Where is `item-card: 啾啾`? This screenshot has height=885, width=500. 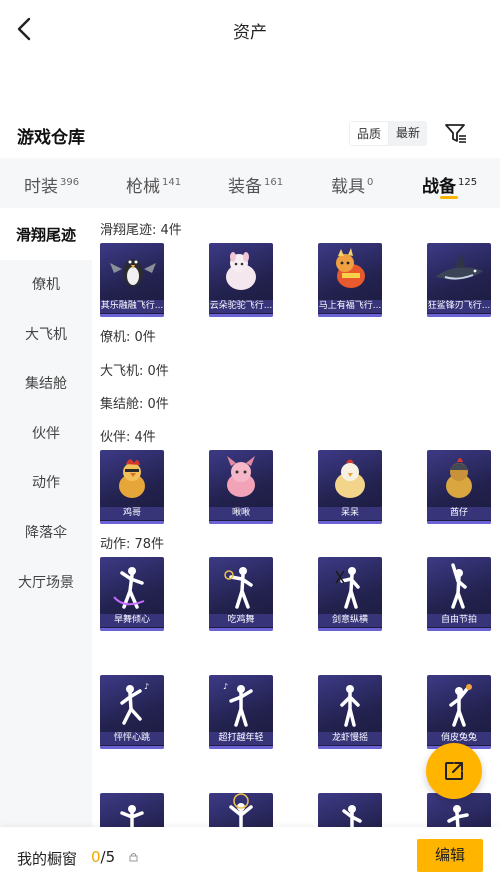 item-card: 啾啾 is located at coordinates (241, 487).